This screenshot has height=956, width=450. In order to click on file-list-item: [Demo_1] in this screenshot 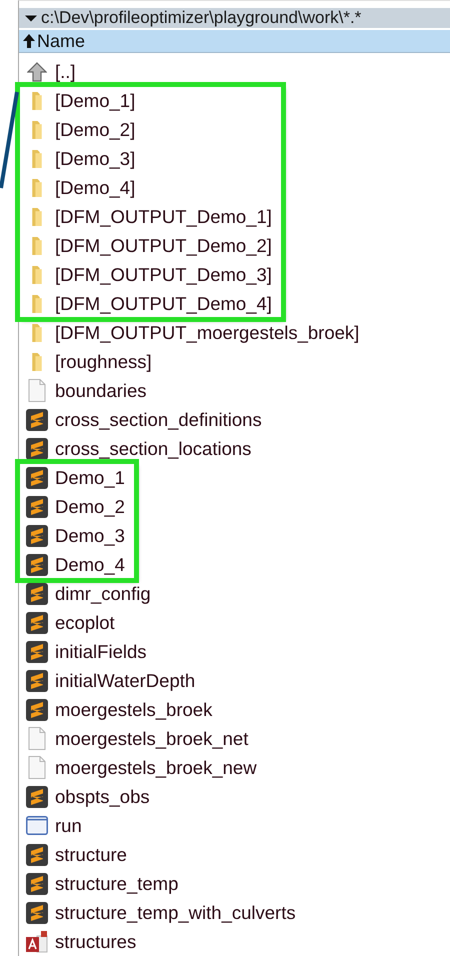, I will do `click(145, 100)`.